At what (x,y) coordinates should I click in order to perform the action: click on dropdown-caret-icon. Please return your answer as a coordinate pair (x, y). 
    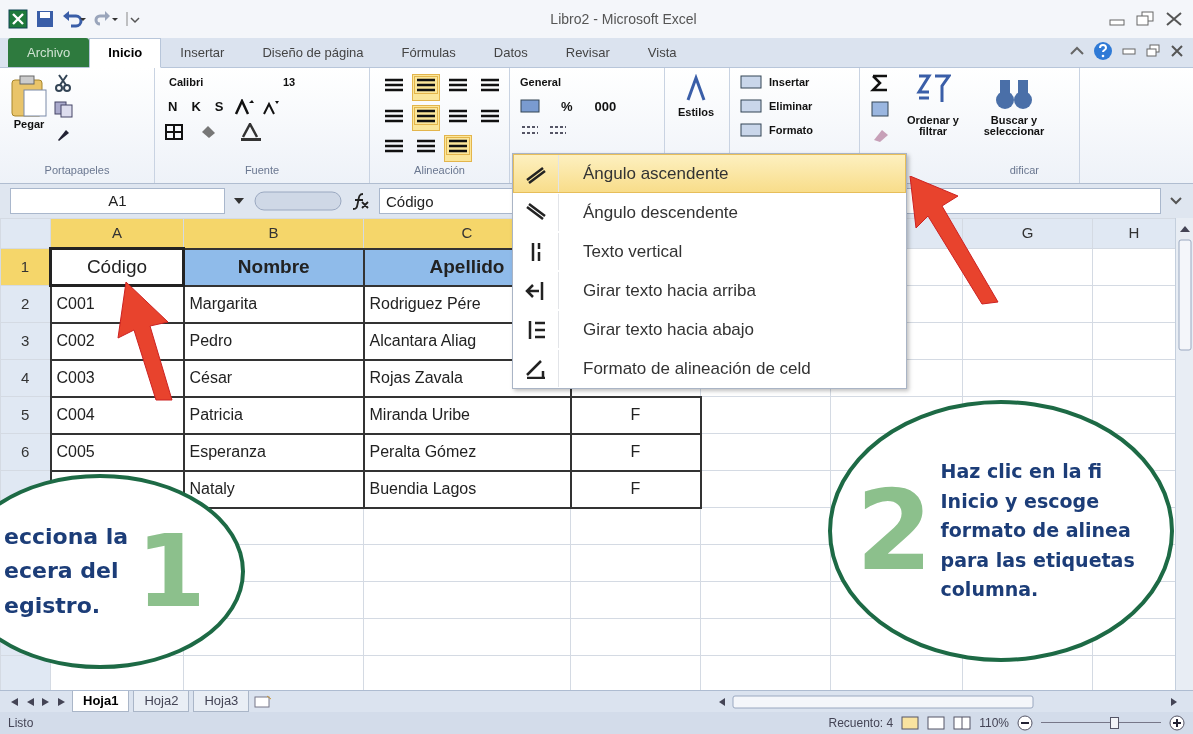
    Looking at the image, I should click on (239, 201).